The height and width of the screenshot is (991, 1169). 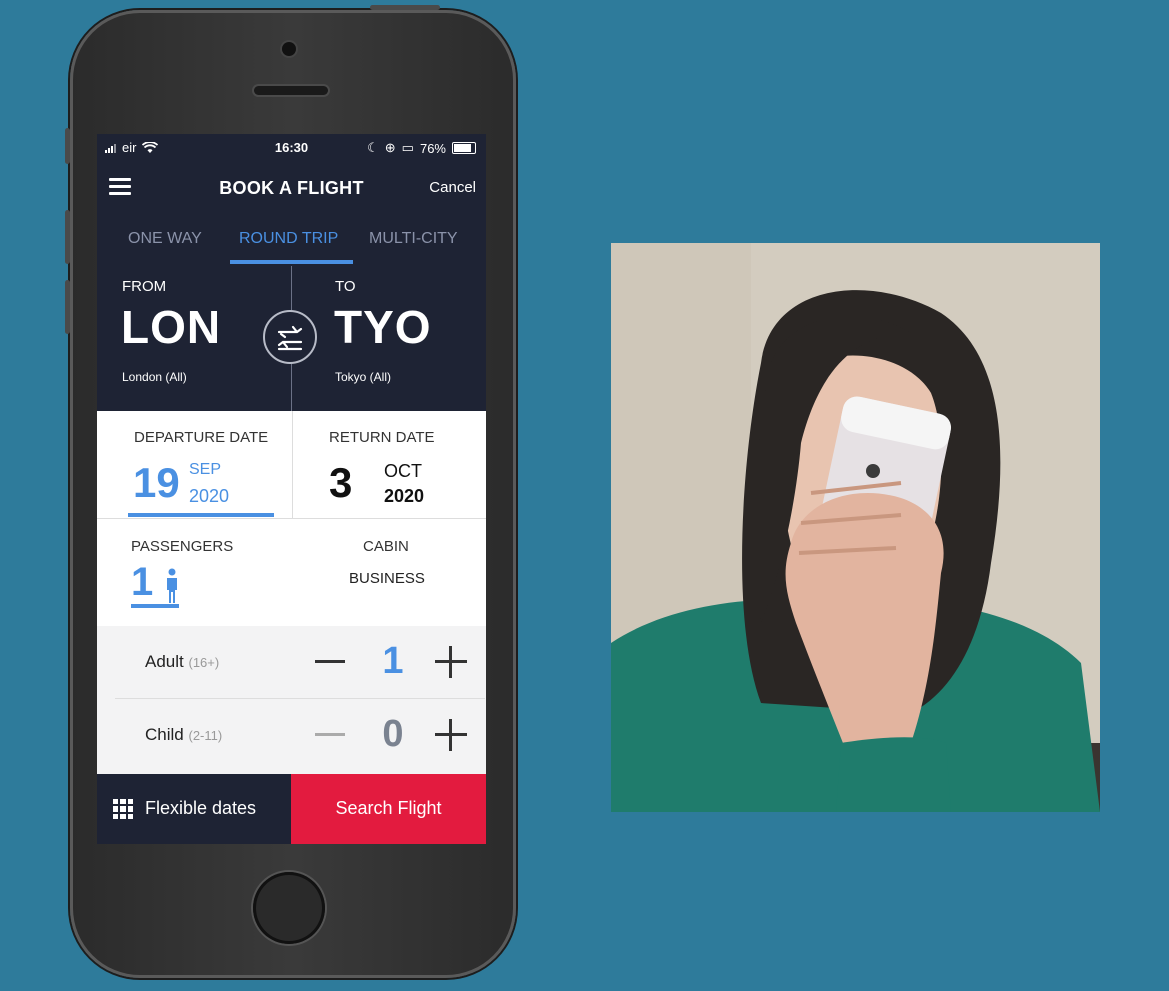 What do you see at coordinates (387, 578) in the screenshot?
I see `cabin-value: BUSINESS` at bounding box center [387, 578].